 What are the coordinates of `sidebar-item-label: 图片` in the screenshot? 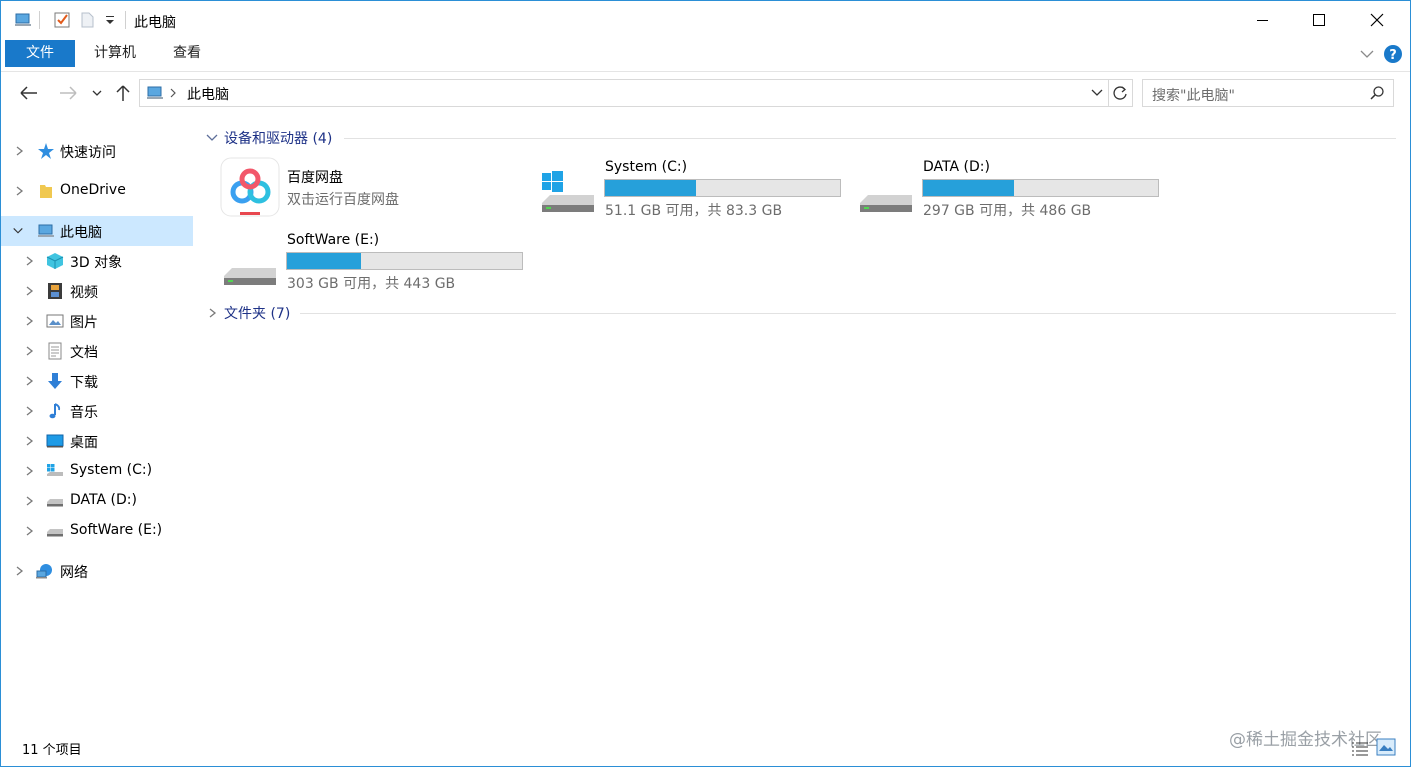 It's located at (84, 323).